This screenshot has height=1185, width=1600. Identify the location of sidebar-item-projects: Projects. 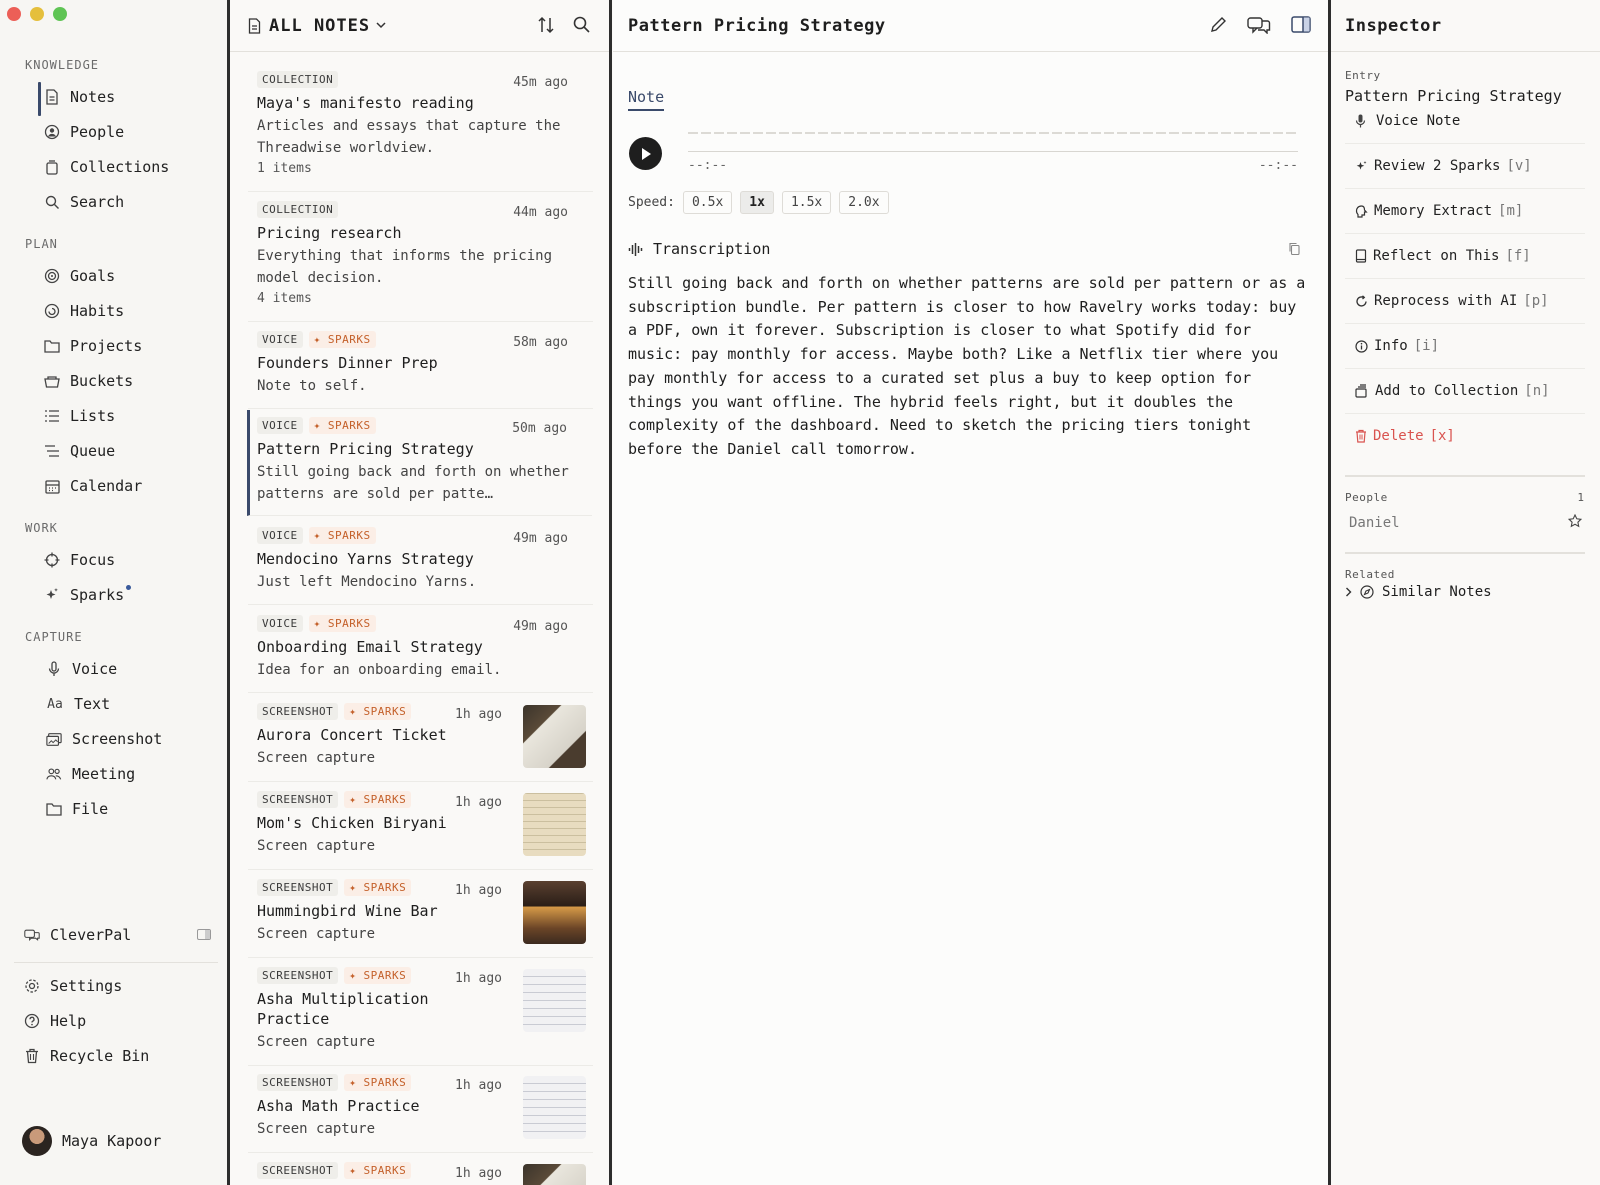
(129, 346).